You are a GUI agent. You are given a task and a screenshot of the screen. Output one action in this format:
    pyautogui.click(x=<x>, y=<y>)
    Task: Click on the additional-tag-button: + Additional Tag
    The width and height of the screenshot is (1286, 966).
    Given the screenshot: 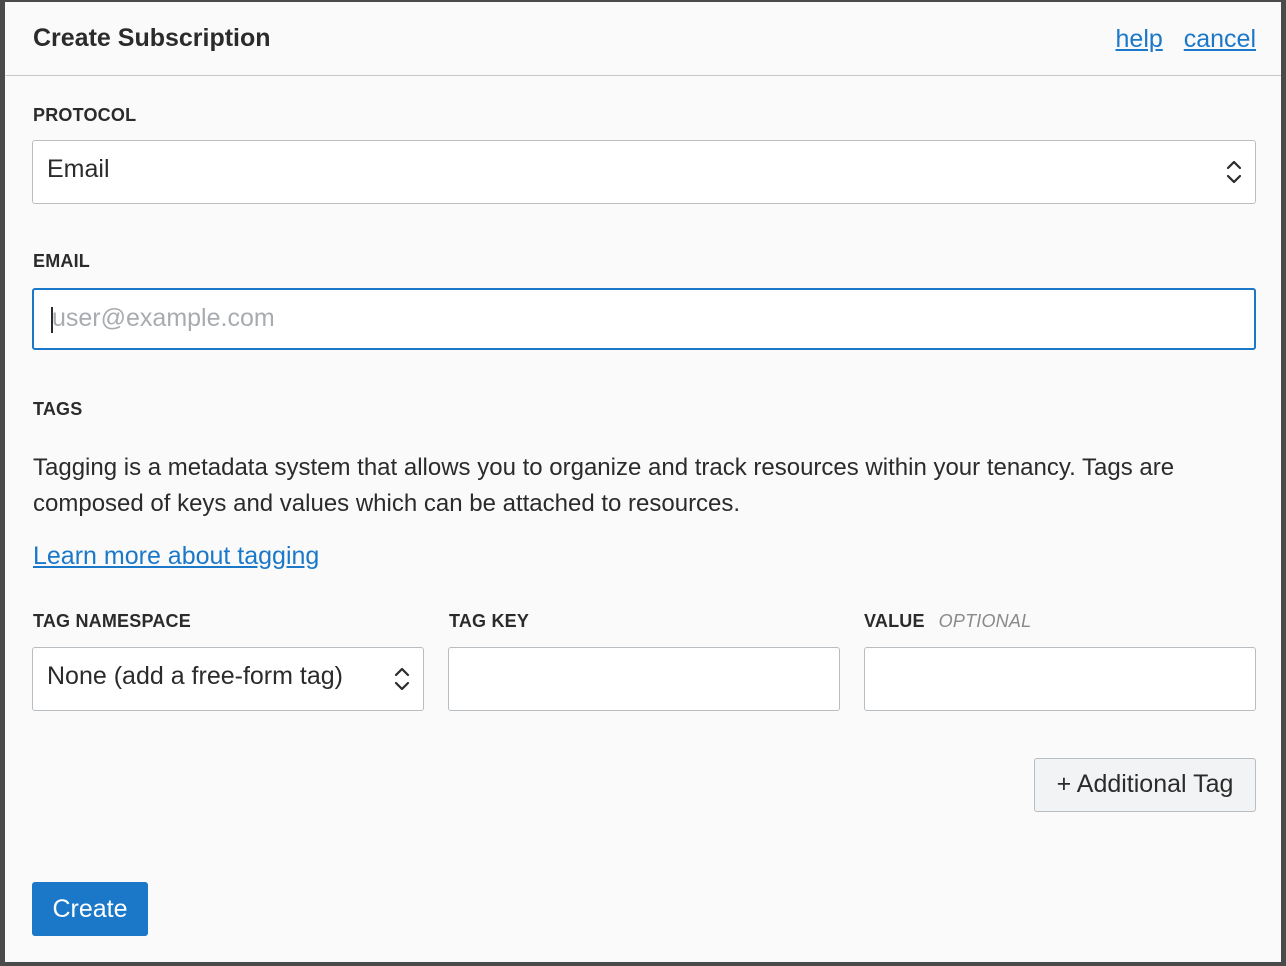 What is the action you would take?
    pyautogui.click(x=1145, y=785)
    